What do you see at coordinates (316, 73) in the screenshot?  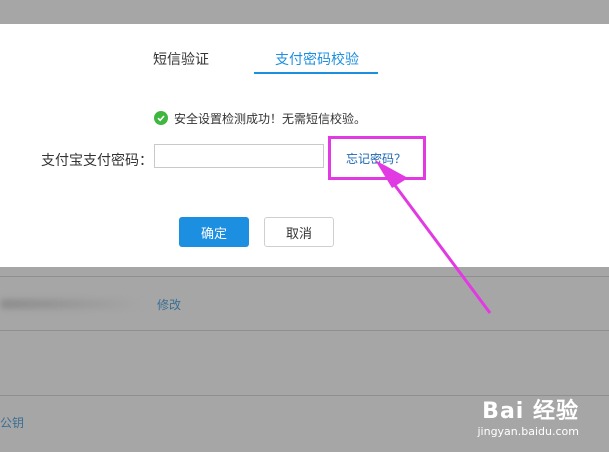 I see `active-tab-indicator` at bounding box center [316, 73].